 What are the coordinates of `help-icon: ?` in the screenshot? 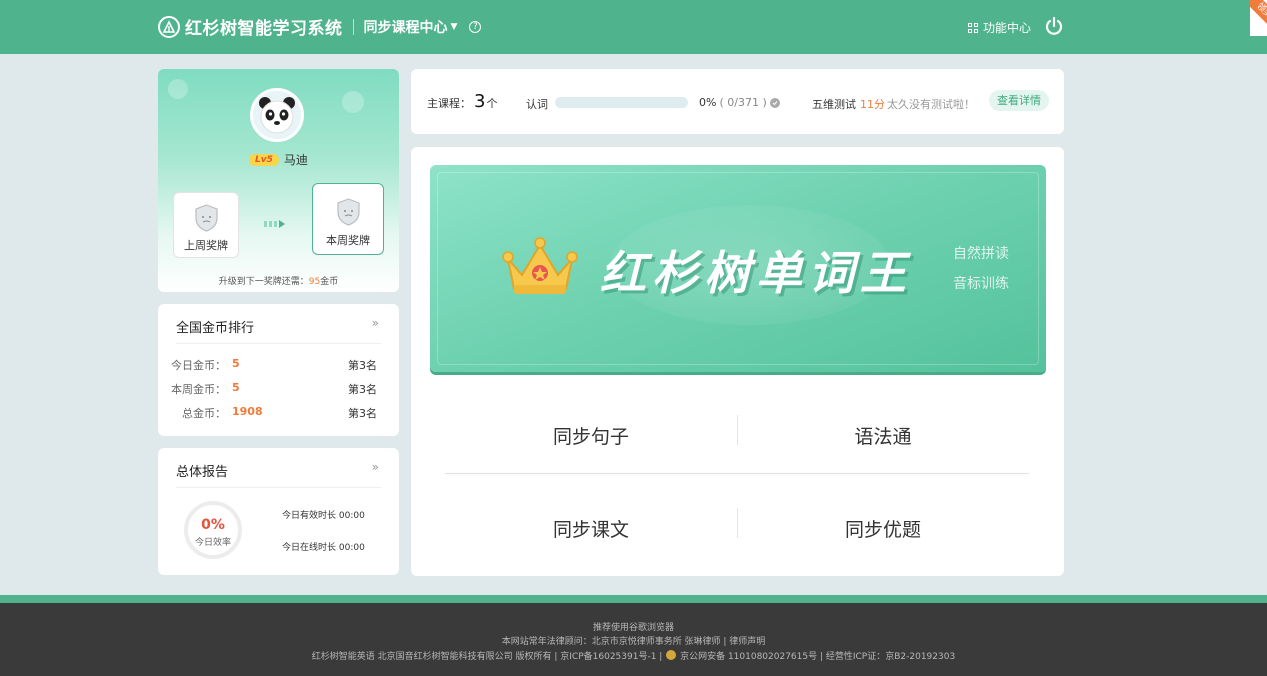 It's located at (475, 26).